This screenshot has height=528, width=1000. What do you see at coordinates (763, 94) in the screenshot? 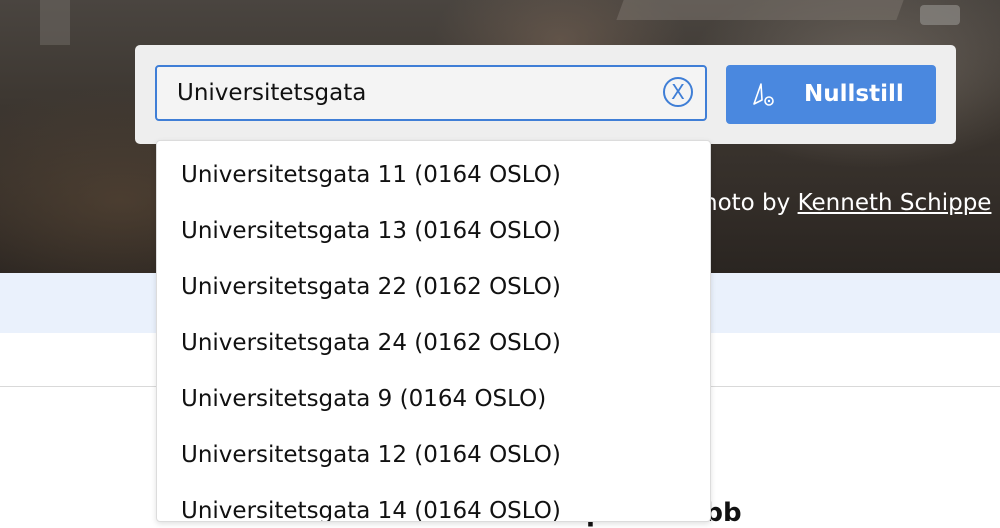
I see `location-arrow-icon` at bounding box center [763, 94].